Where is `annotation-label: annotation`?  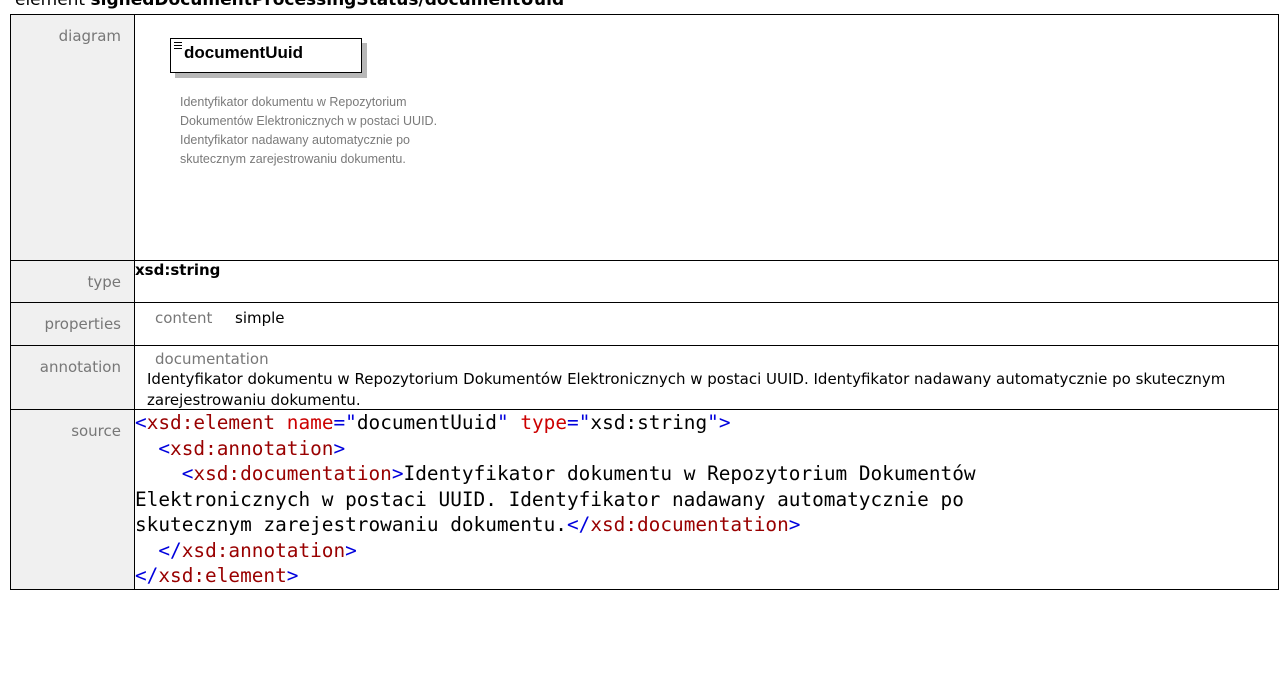
annotation-label: annotation is located at coordinates (72, 377).